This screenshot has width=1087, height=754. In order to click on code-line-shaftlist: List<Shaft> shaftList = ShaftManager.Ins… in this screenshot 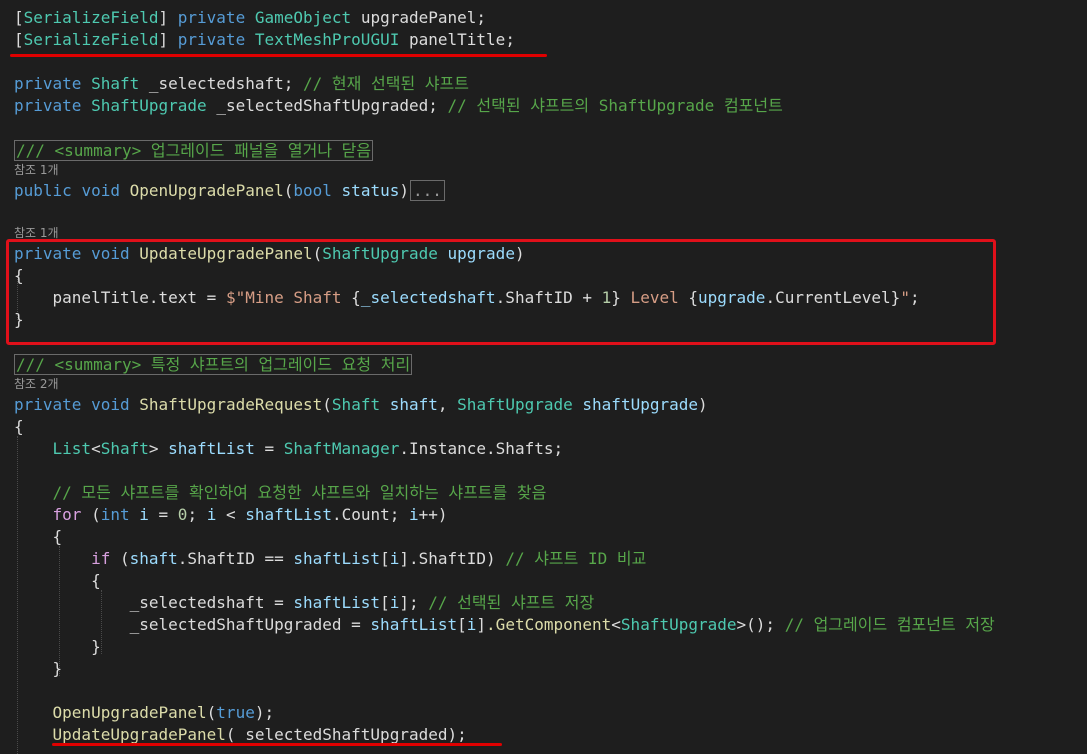, I will do `click(289, 449)`.